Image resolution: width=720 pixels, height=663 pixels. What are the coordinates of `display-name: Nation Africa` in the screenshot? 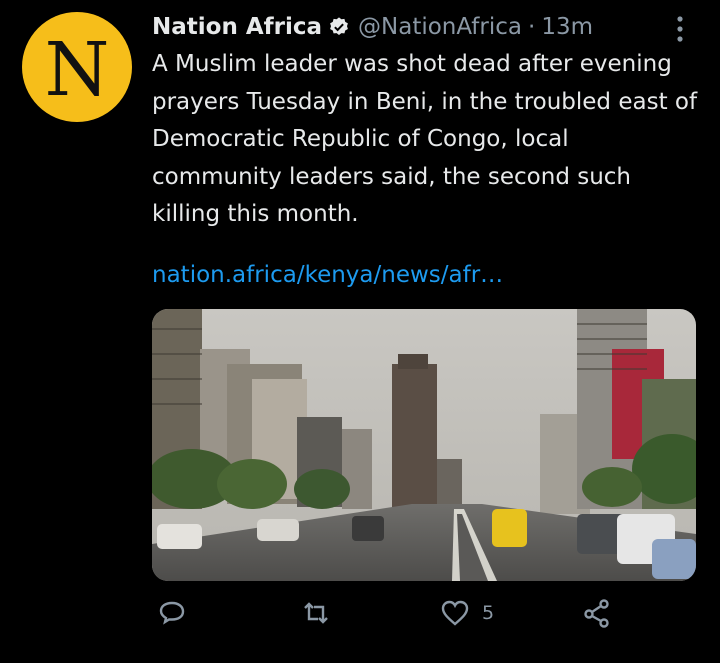 It's located at (237, 27).